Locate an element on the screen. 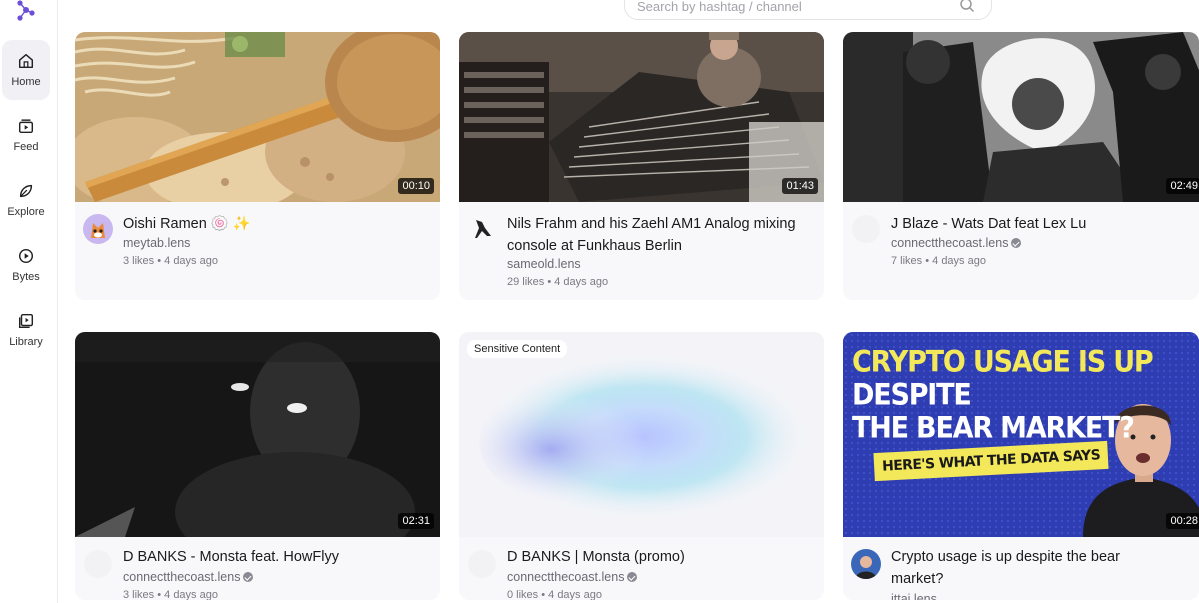 This screenshot has height=603, width=1199. search-icon is located at coordinates (967, 6).